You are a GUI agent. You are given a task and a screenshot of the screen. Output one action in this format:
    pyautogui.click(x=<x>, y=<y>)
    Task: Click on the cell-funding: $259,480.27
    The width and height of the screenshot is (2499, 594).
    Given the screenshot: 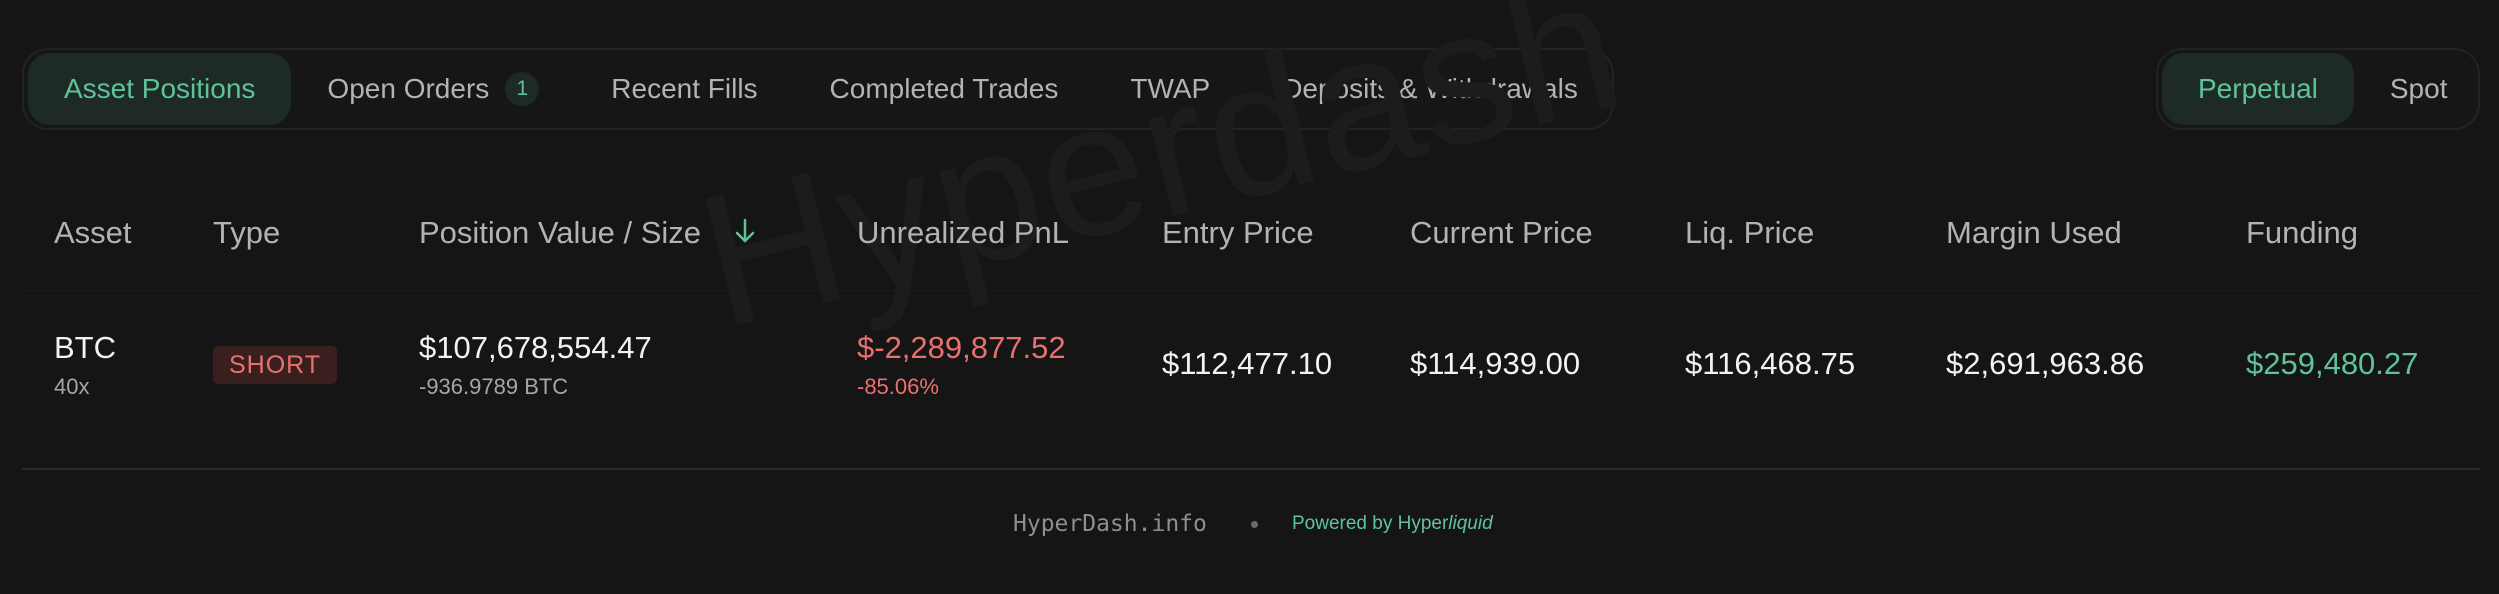 What is the action you would take?
    pyautogui.click(x=2332, y=363)
    